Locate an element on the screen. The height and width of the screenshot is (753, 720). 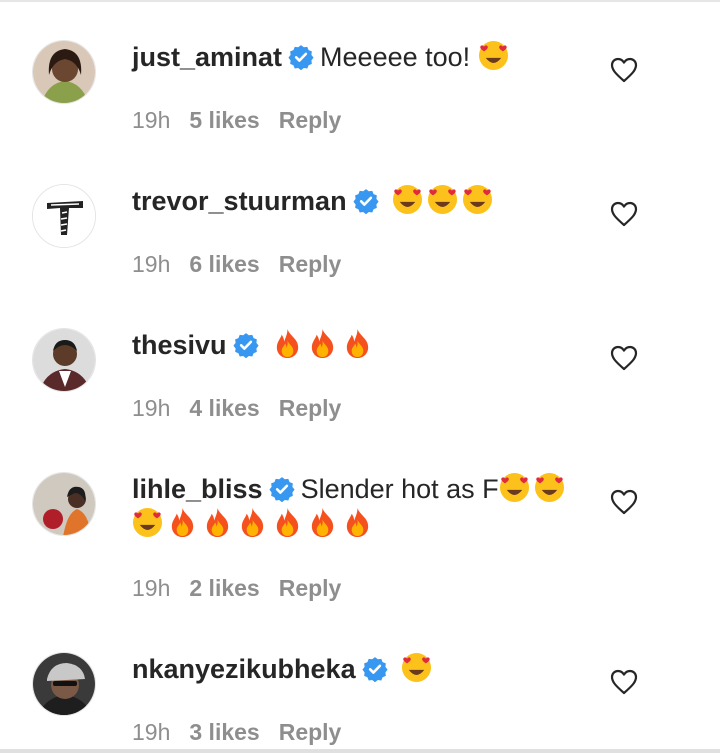
username: nkanyezikubheka is located at coordinates (244, 669).